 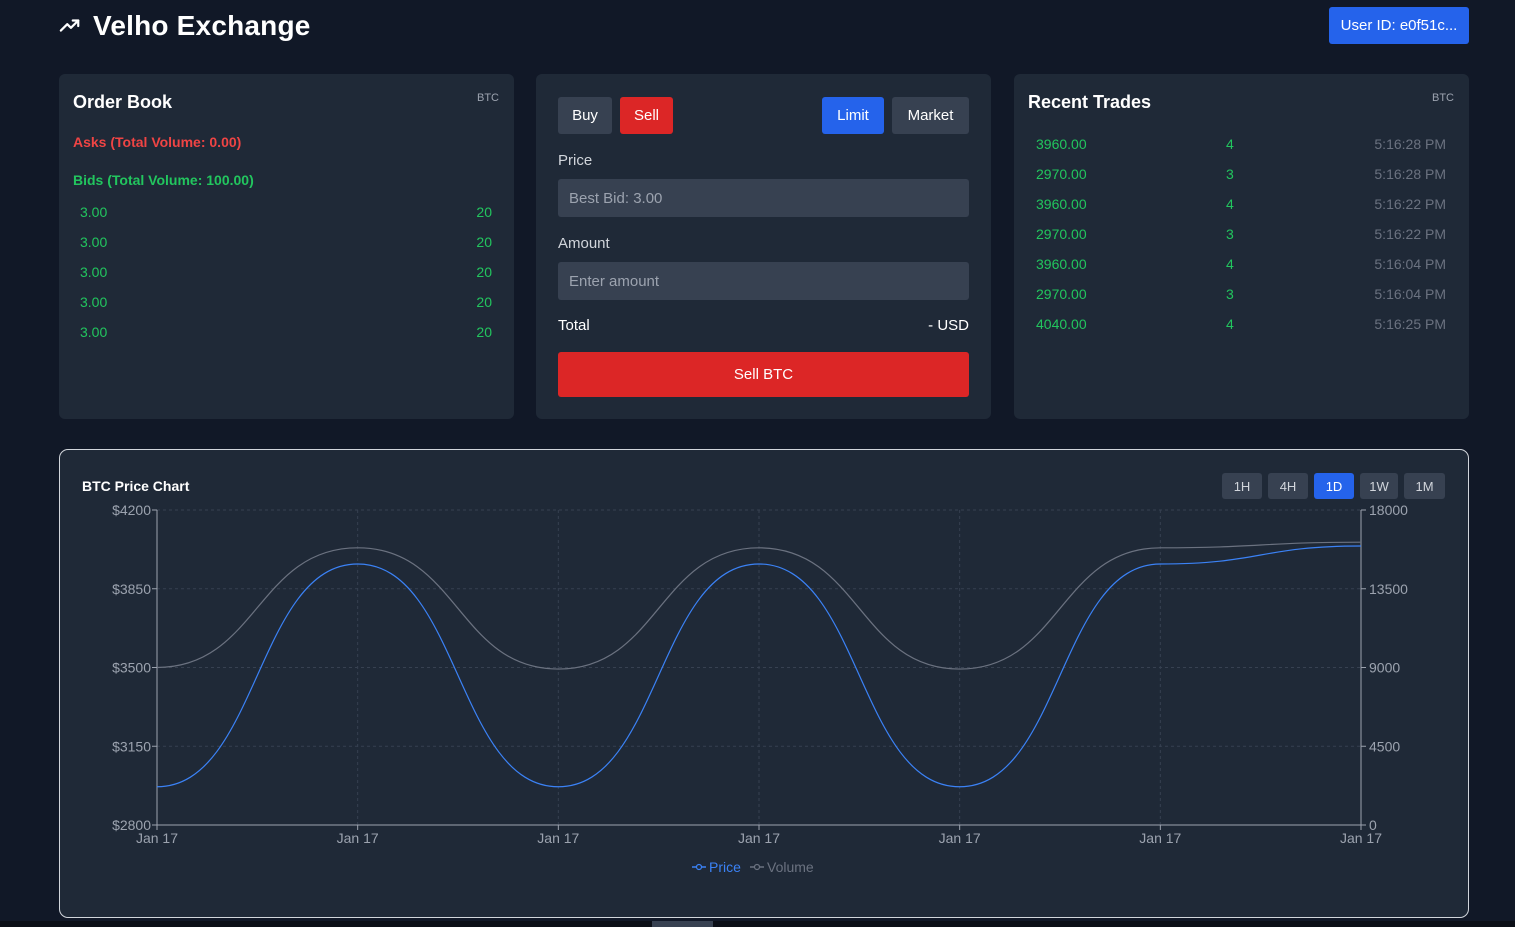 I want to click on brand: Velho Exchange, so click(x=764, y=26).